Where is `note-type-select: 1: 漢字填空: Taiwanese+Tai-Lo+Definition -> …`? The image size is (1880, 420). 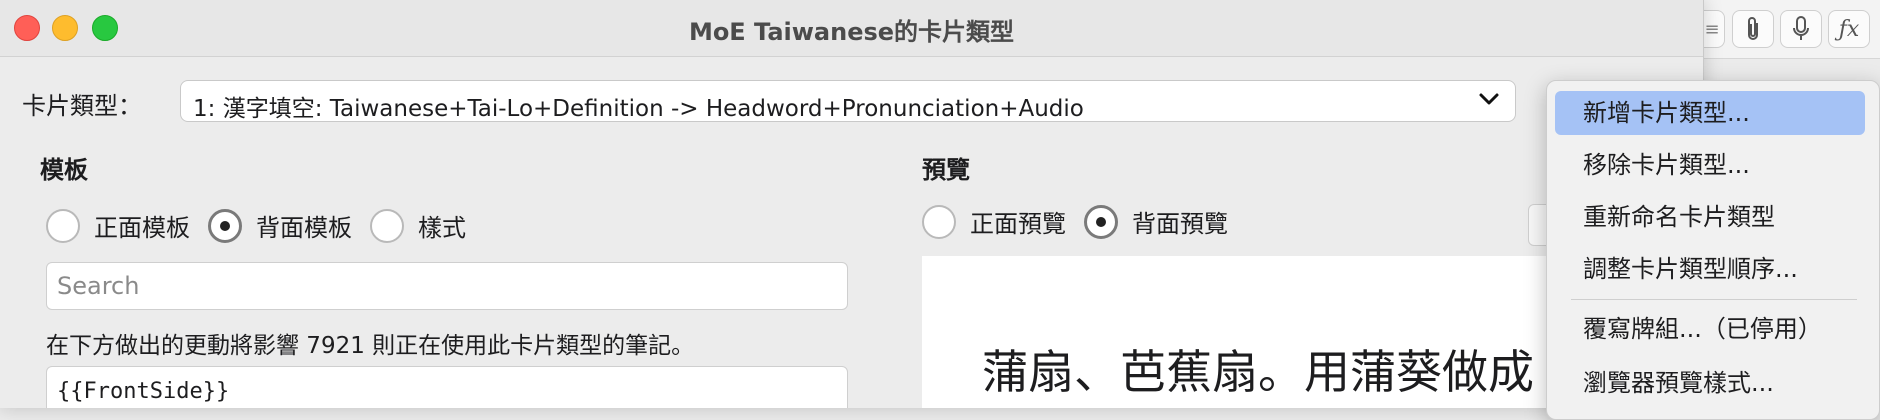
note-type-select: 1: 漢字填空: Taiwanese+Tai-Lo+Definition -> … is located at coordinates (848, 101).